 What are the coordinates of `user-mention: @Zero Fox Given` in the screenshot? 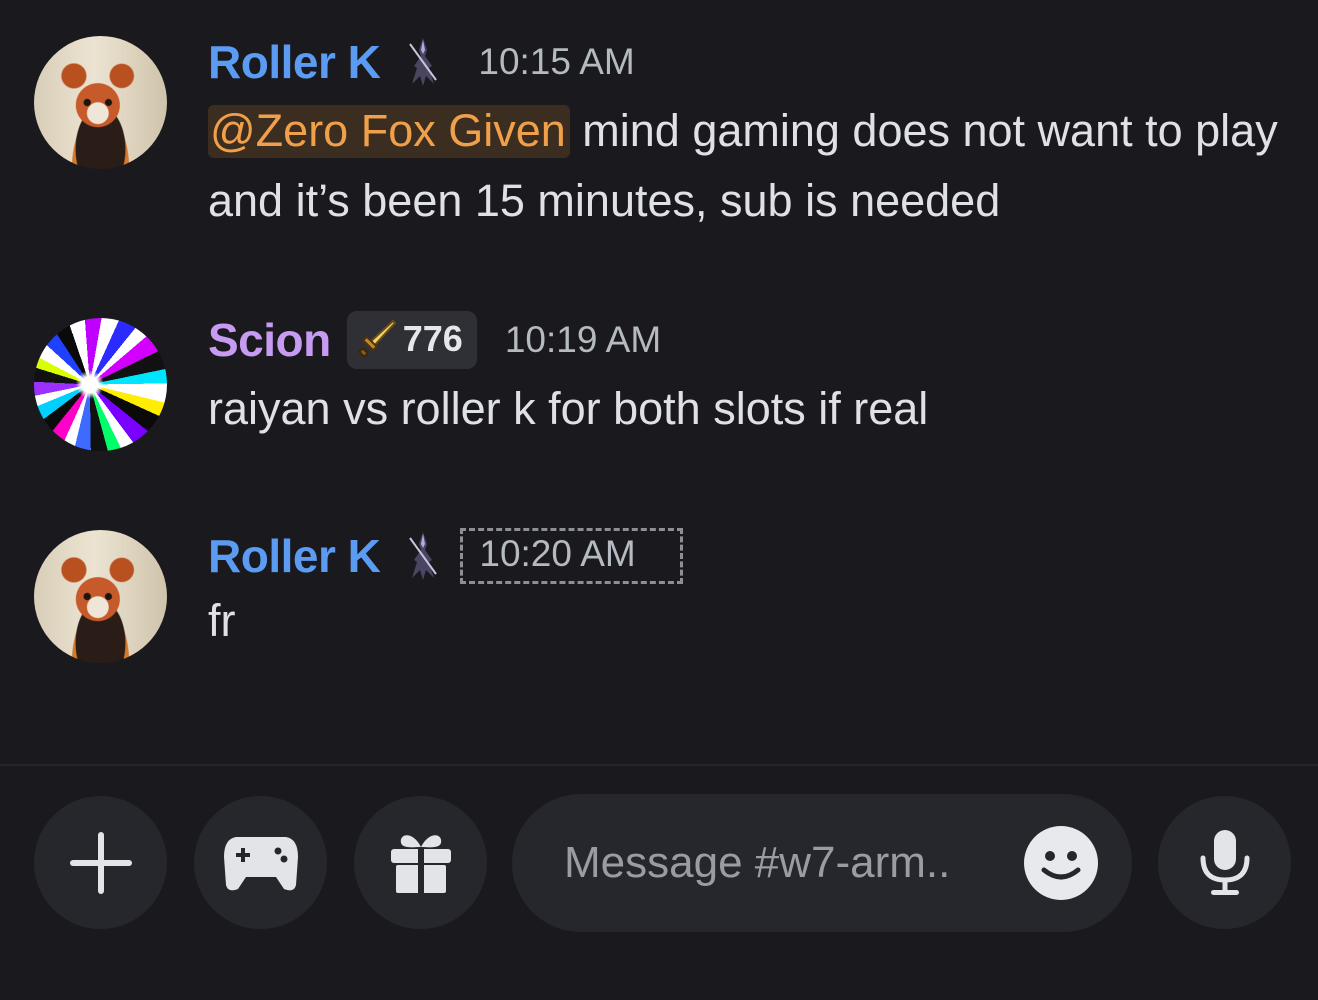 It's located at (389, 131).